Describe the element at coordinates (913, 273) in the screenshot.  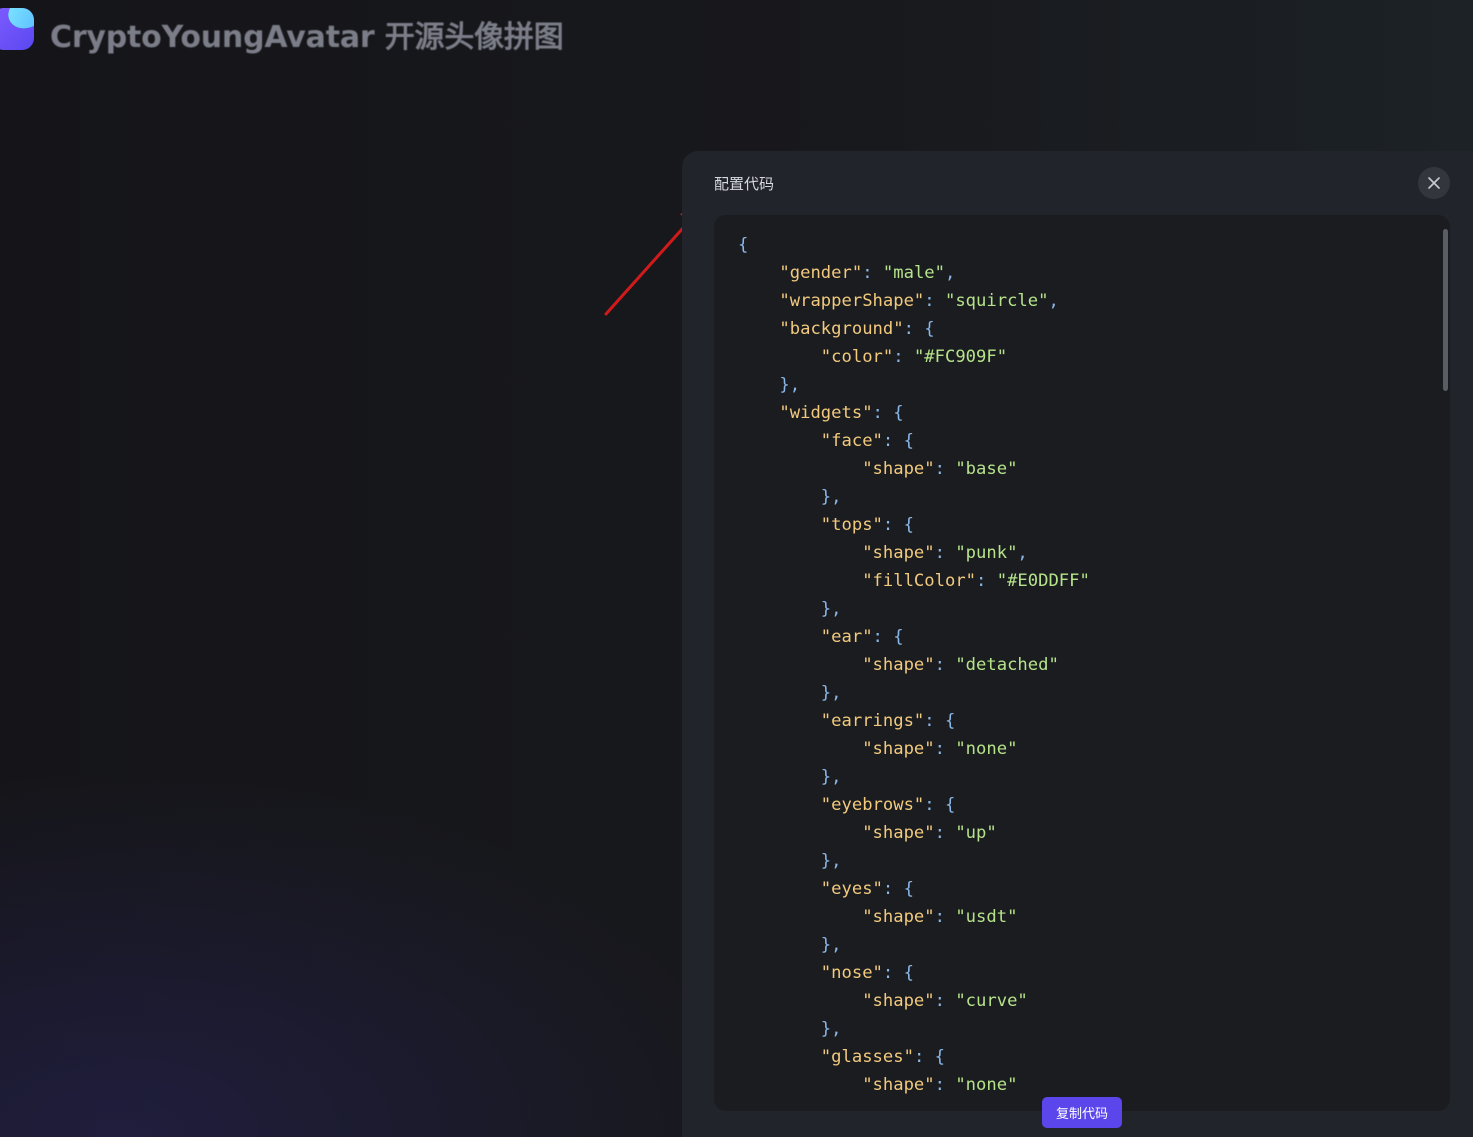
I see `code-token: "male"` at that location.